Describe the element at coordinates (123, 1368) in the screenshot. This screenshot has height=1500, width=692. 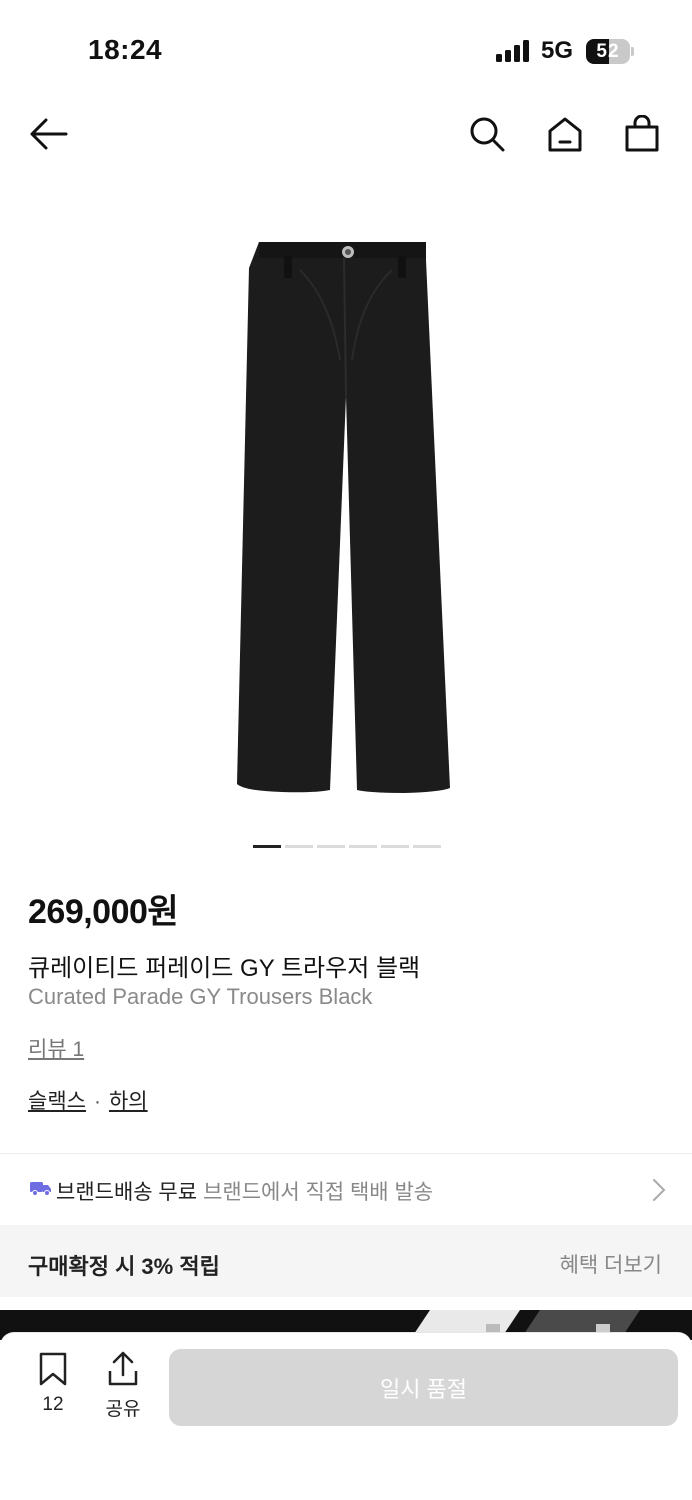
I see `share-icon` at that location.